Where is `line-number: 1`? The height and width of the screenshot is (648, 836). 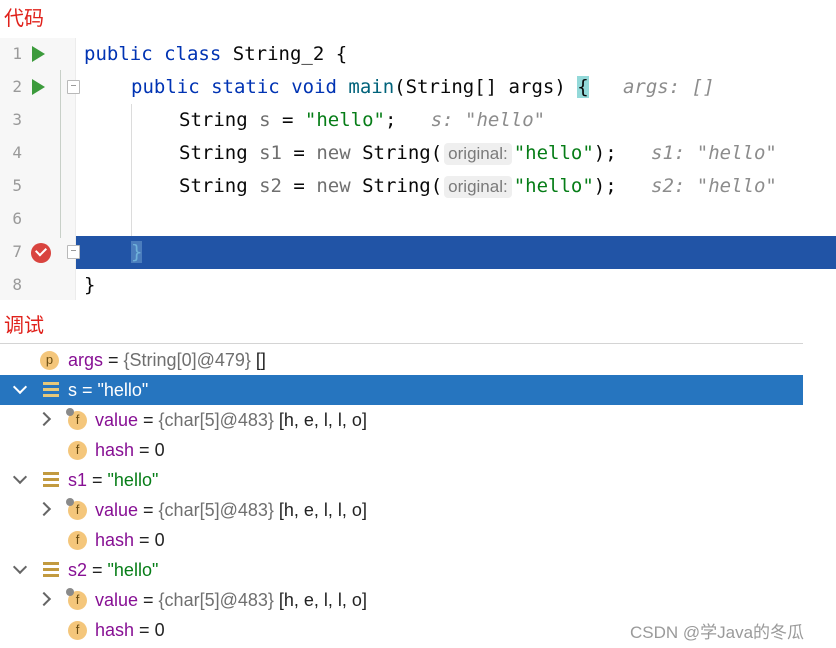
line-number: 1 is located at coordinates (17, 53).